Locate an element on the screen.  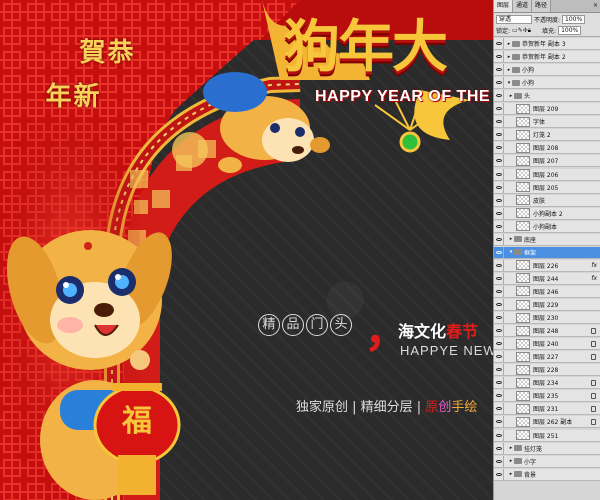
layer-row: 图层 240 is located at coordinates (547, 344).